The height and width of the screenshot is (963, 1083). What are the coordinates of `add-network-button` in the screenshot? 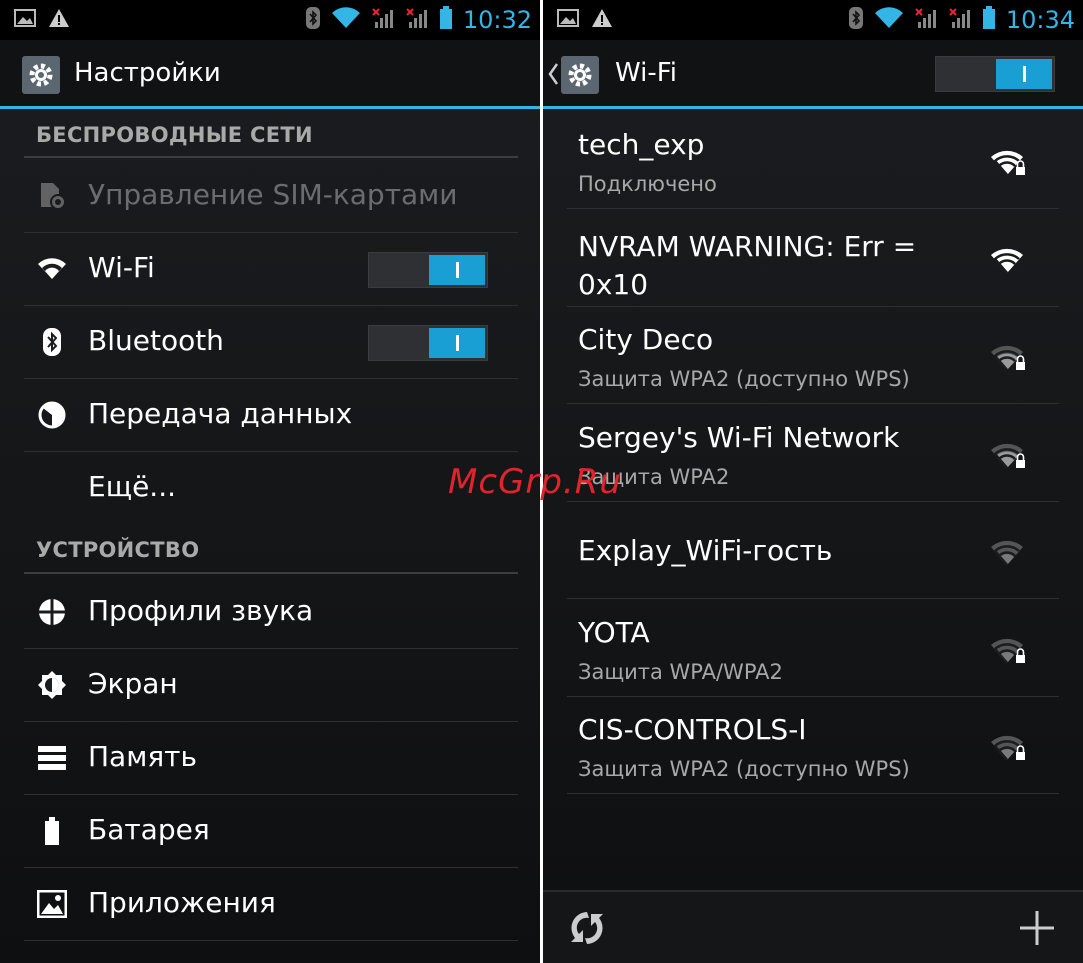 It's located at (1037, 930).